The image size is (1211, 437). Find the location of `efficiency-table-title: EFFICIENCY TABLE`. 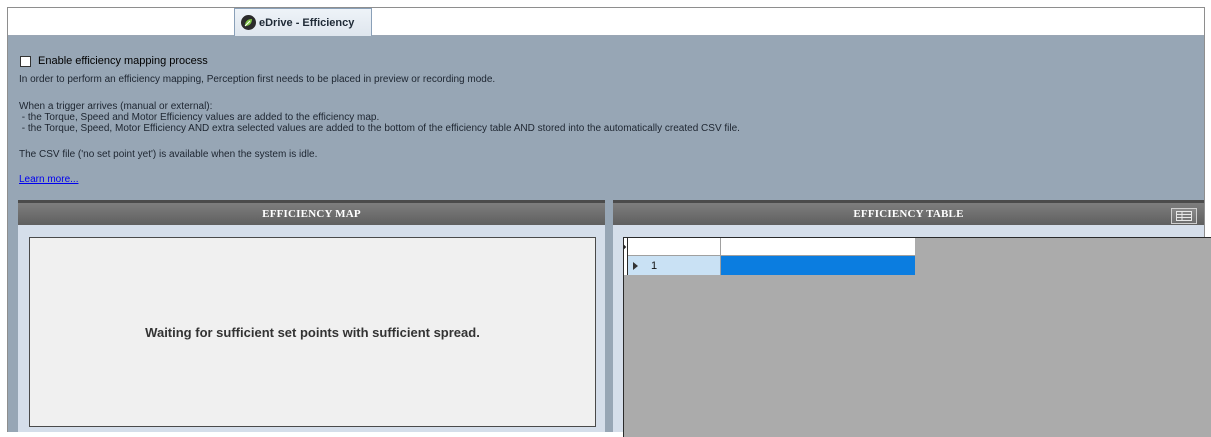

efficiency-table-title: EFFICIENCY TABLE is located at coordinates (908, 214).